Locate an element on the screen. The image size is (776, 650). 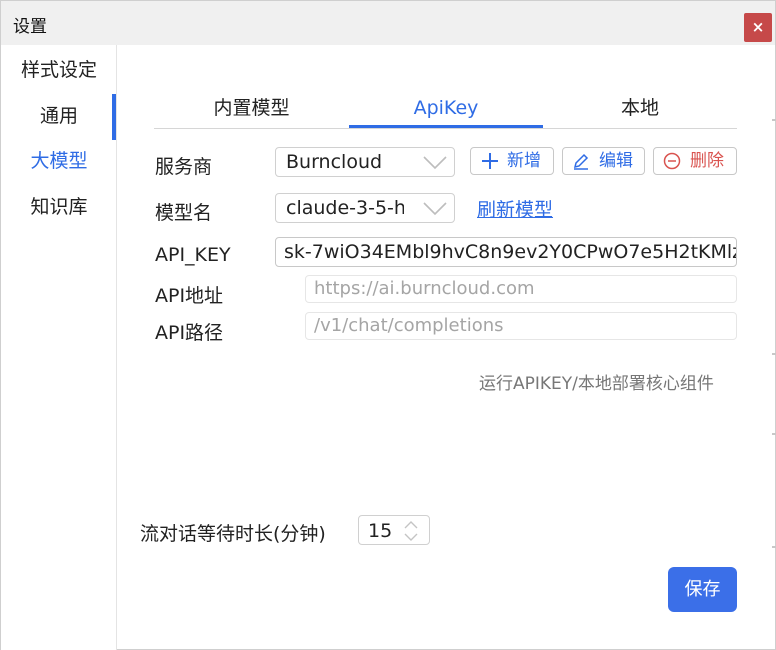
window-title: 设置 is located at coordinates (30, 27).